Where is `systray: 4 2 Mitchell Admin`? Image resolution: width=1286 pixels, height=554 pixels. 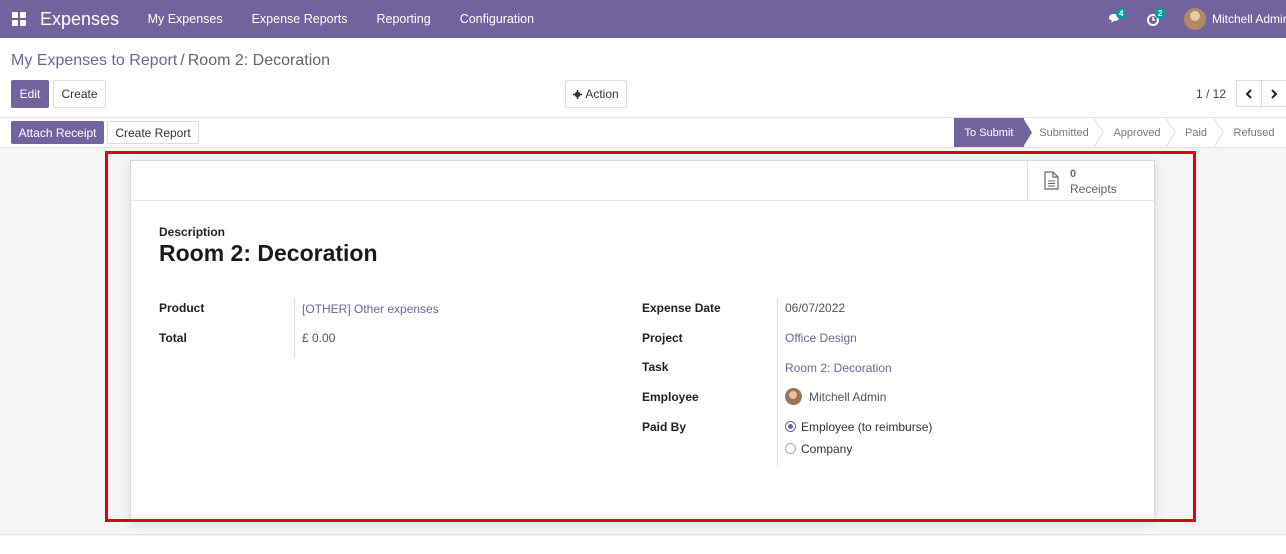
systray: 4 2 Mitchell Admin is located at coordinates (1196, 19).